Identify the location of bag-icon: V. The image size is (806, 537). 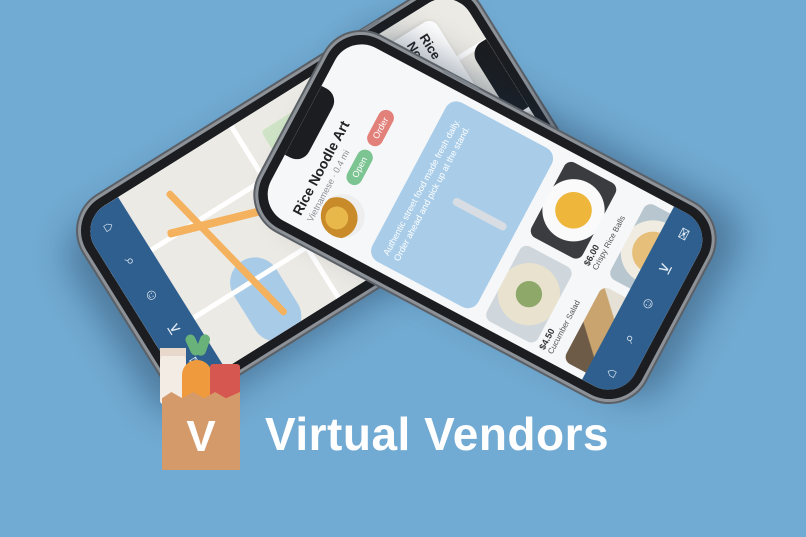
(201, 431).